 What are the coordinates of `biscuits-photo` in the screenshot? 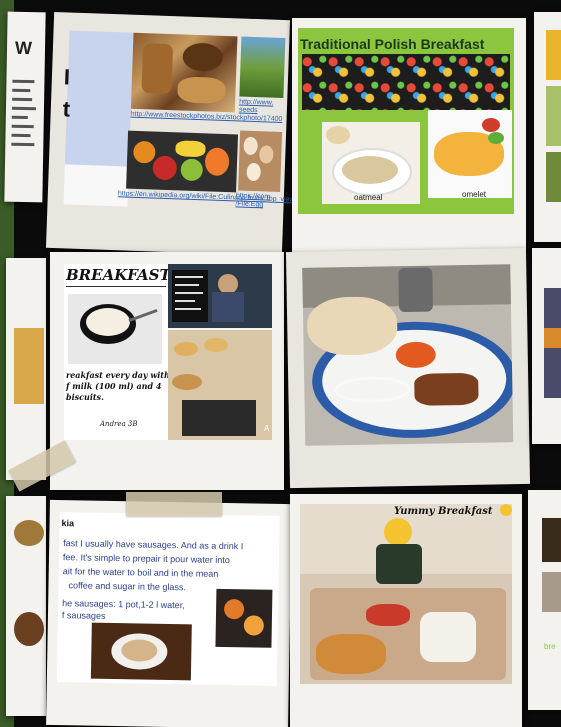 It's located at (220, 385).